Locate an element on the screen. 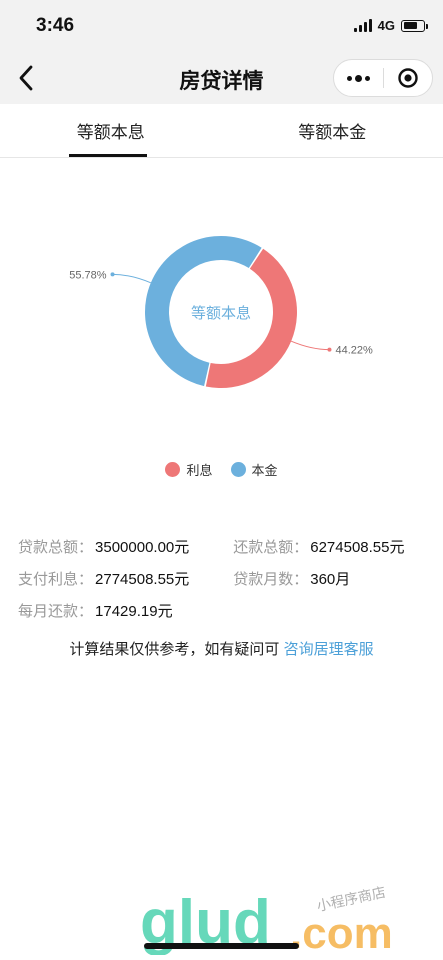 The height and width of the screenshot is (960, 443). disclaimer-note: 计算结果仅供参考，如有疑问可 咨询居理客服 is located at coordinates (221, 648).